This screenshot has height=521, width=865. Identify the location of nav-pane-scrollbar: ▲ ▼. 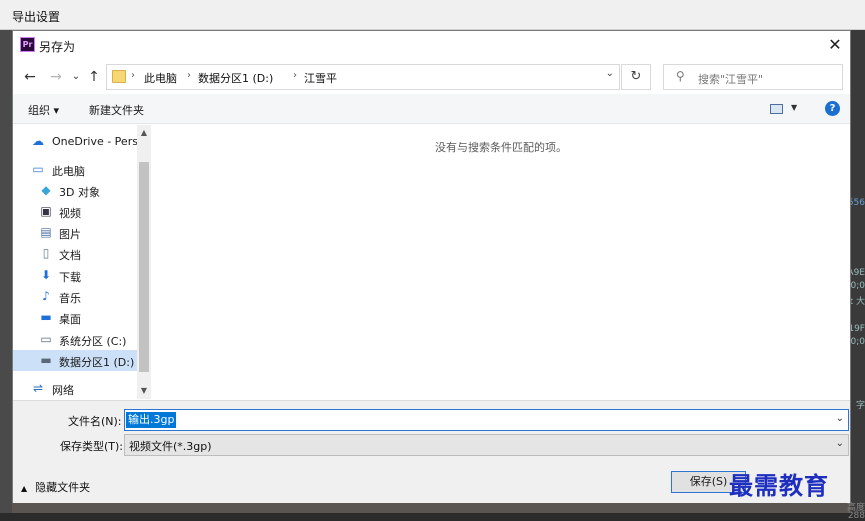
(144, 262).